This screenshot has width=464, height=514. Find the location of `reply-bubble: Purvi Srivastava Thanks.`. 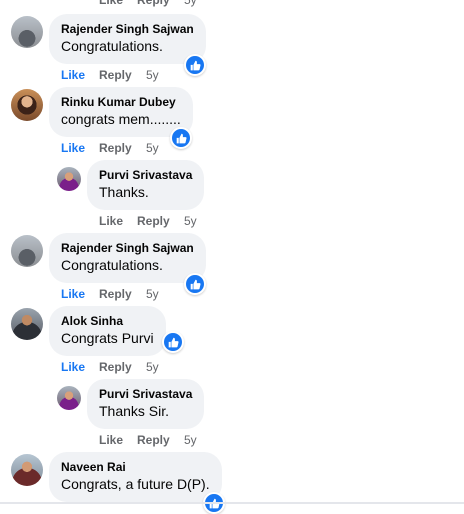

reply-bubble: Purvi Srivastava Thanks. is located at coordinates (146, 185).